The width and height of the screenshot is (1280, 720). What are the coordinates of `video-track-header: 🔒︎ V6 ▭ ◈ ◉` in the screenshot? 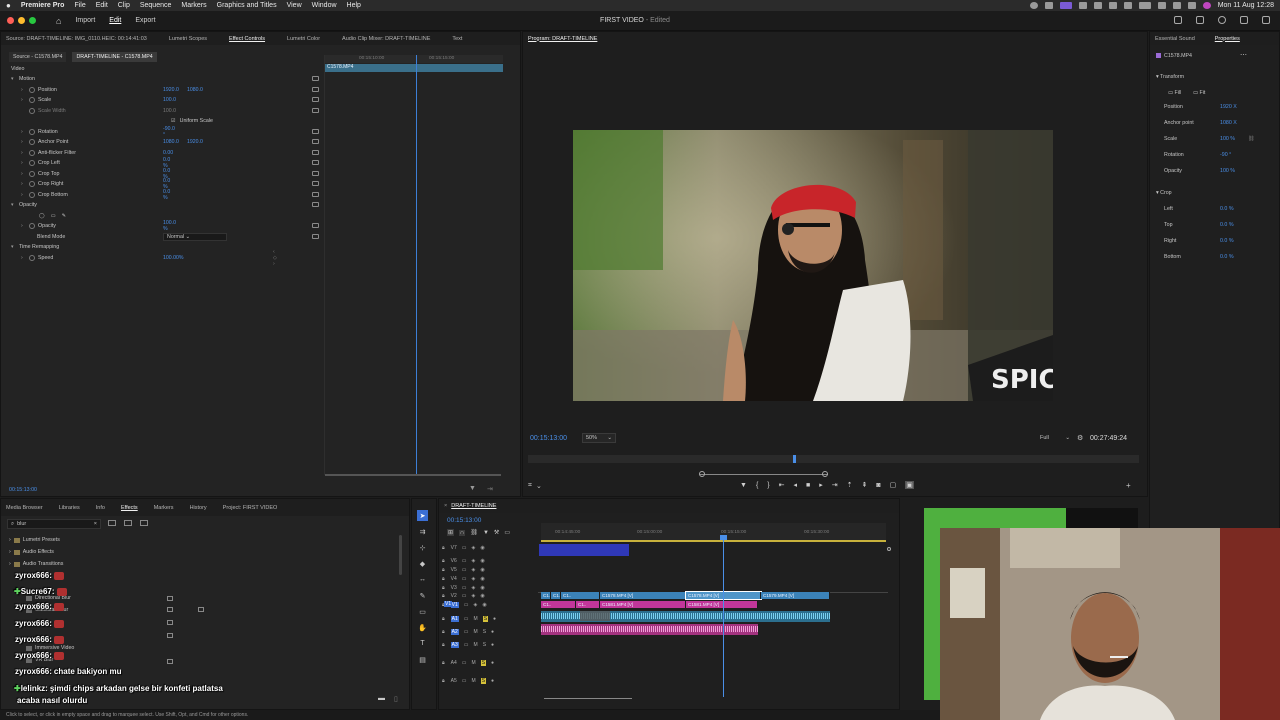 It's located at (490, 561).